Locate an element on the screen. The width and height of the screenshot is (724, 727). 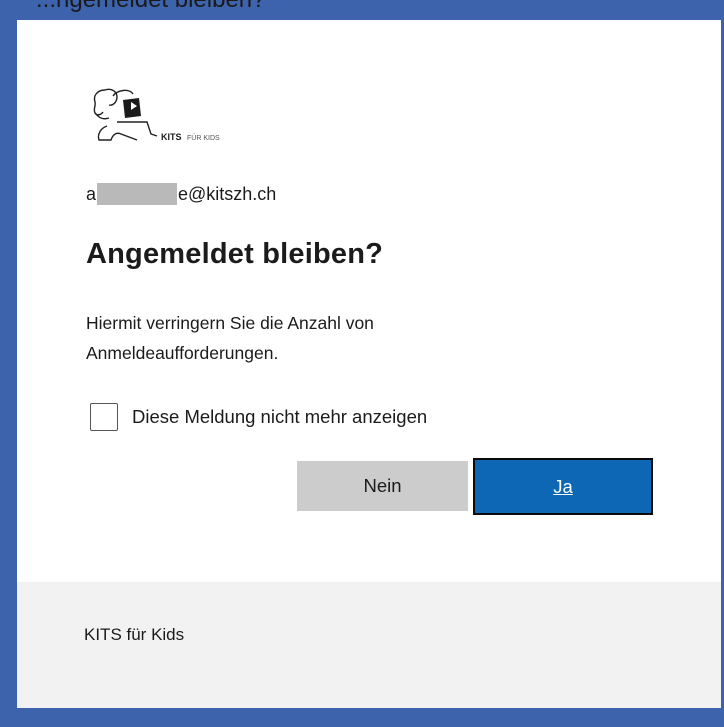
logo-text-kits: KITS is located at coordinates (171, 137).